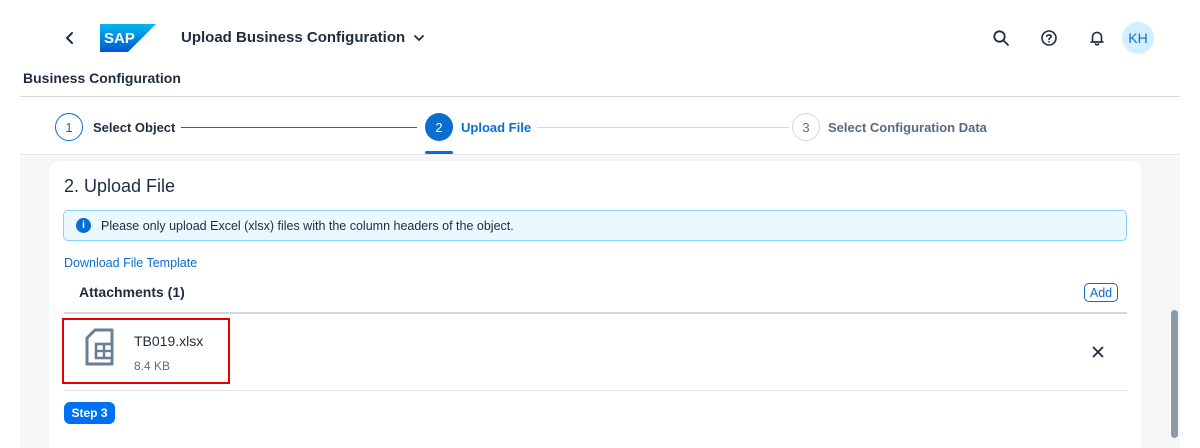 This screenshot has width=1200, height=448. What do you see at coordinates (907, 127) in the screenshot?
I see `step-3-label: Select Configuration Data` at bounding box center [907, 127].